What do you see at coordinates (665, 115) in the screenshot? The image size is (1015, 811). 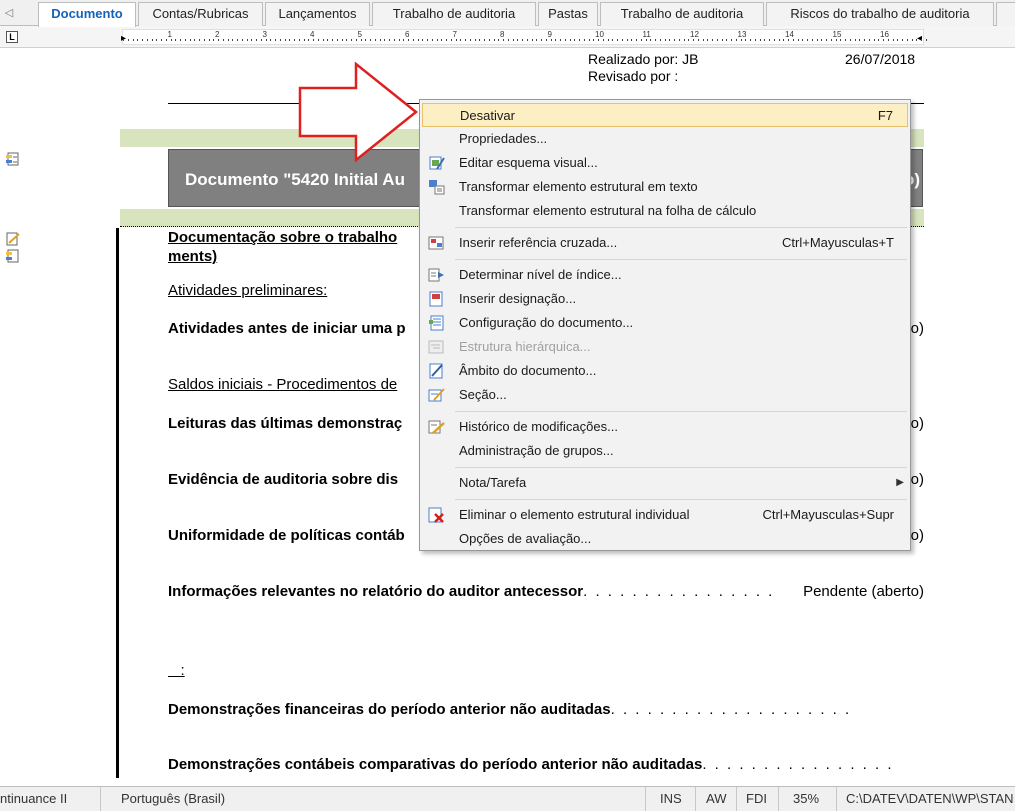 I see `menu-desativar: Desativar F7` at bounding box center [665, 115].